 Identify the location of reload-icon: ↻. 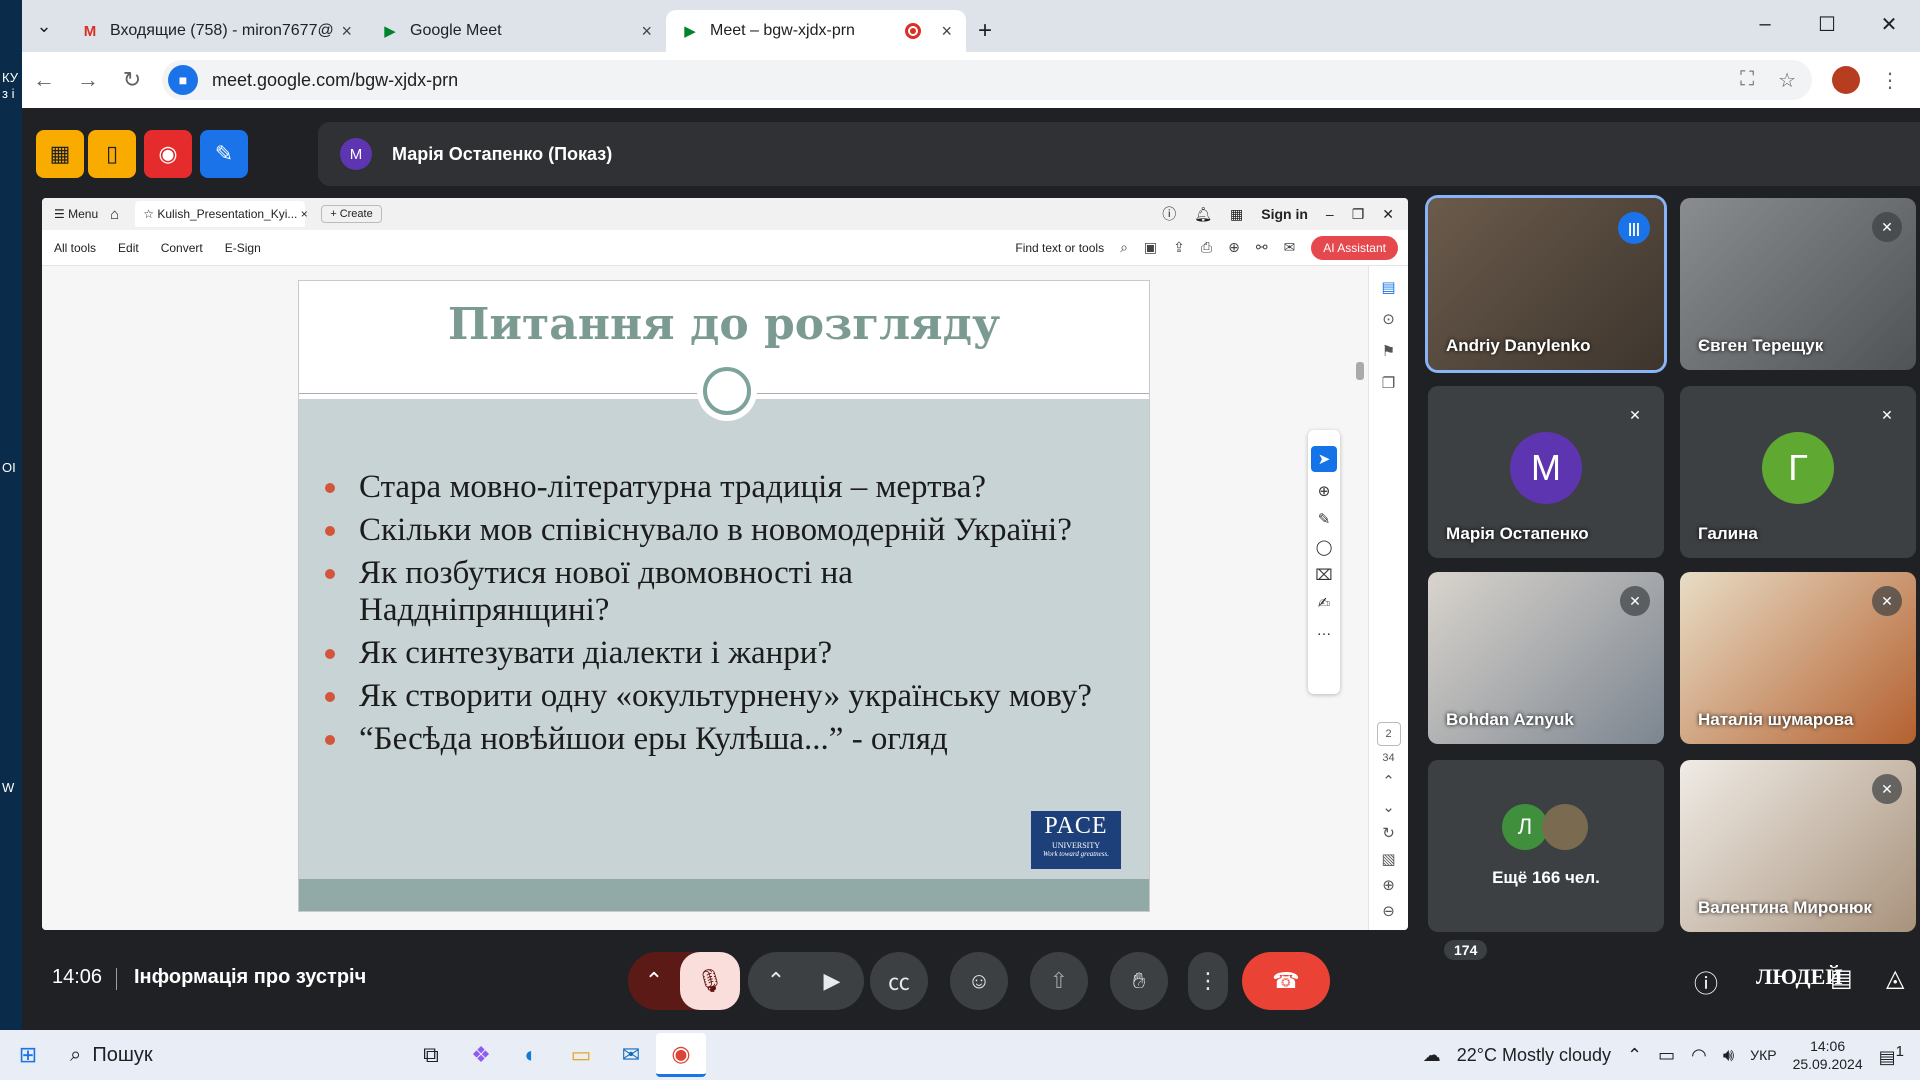
(132, 80).